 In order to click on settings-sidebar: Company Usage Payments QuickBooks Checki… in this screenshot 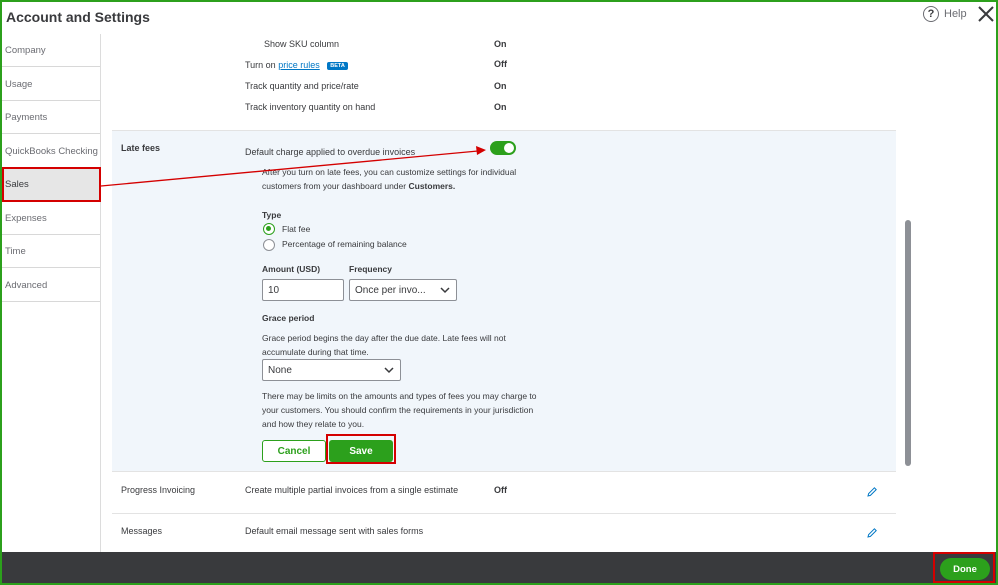, I will do `click(51, 293)`.